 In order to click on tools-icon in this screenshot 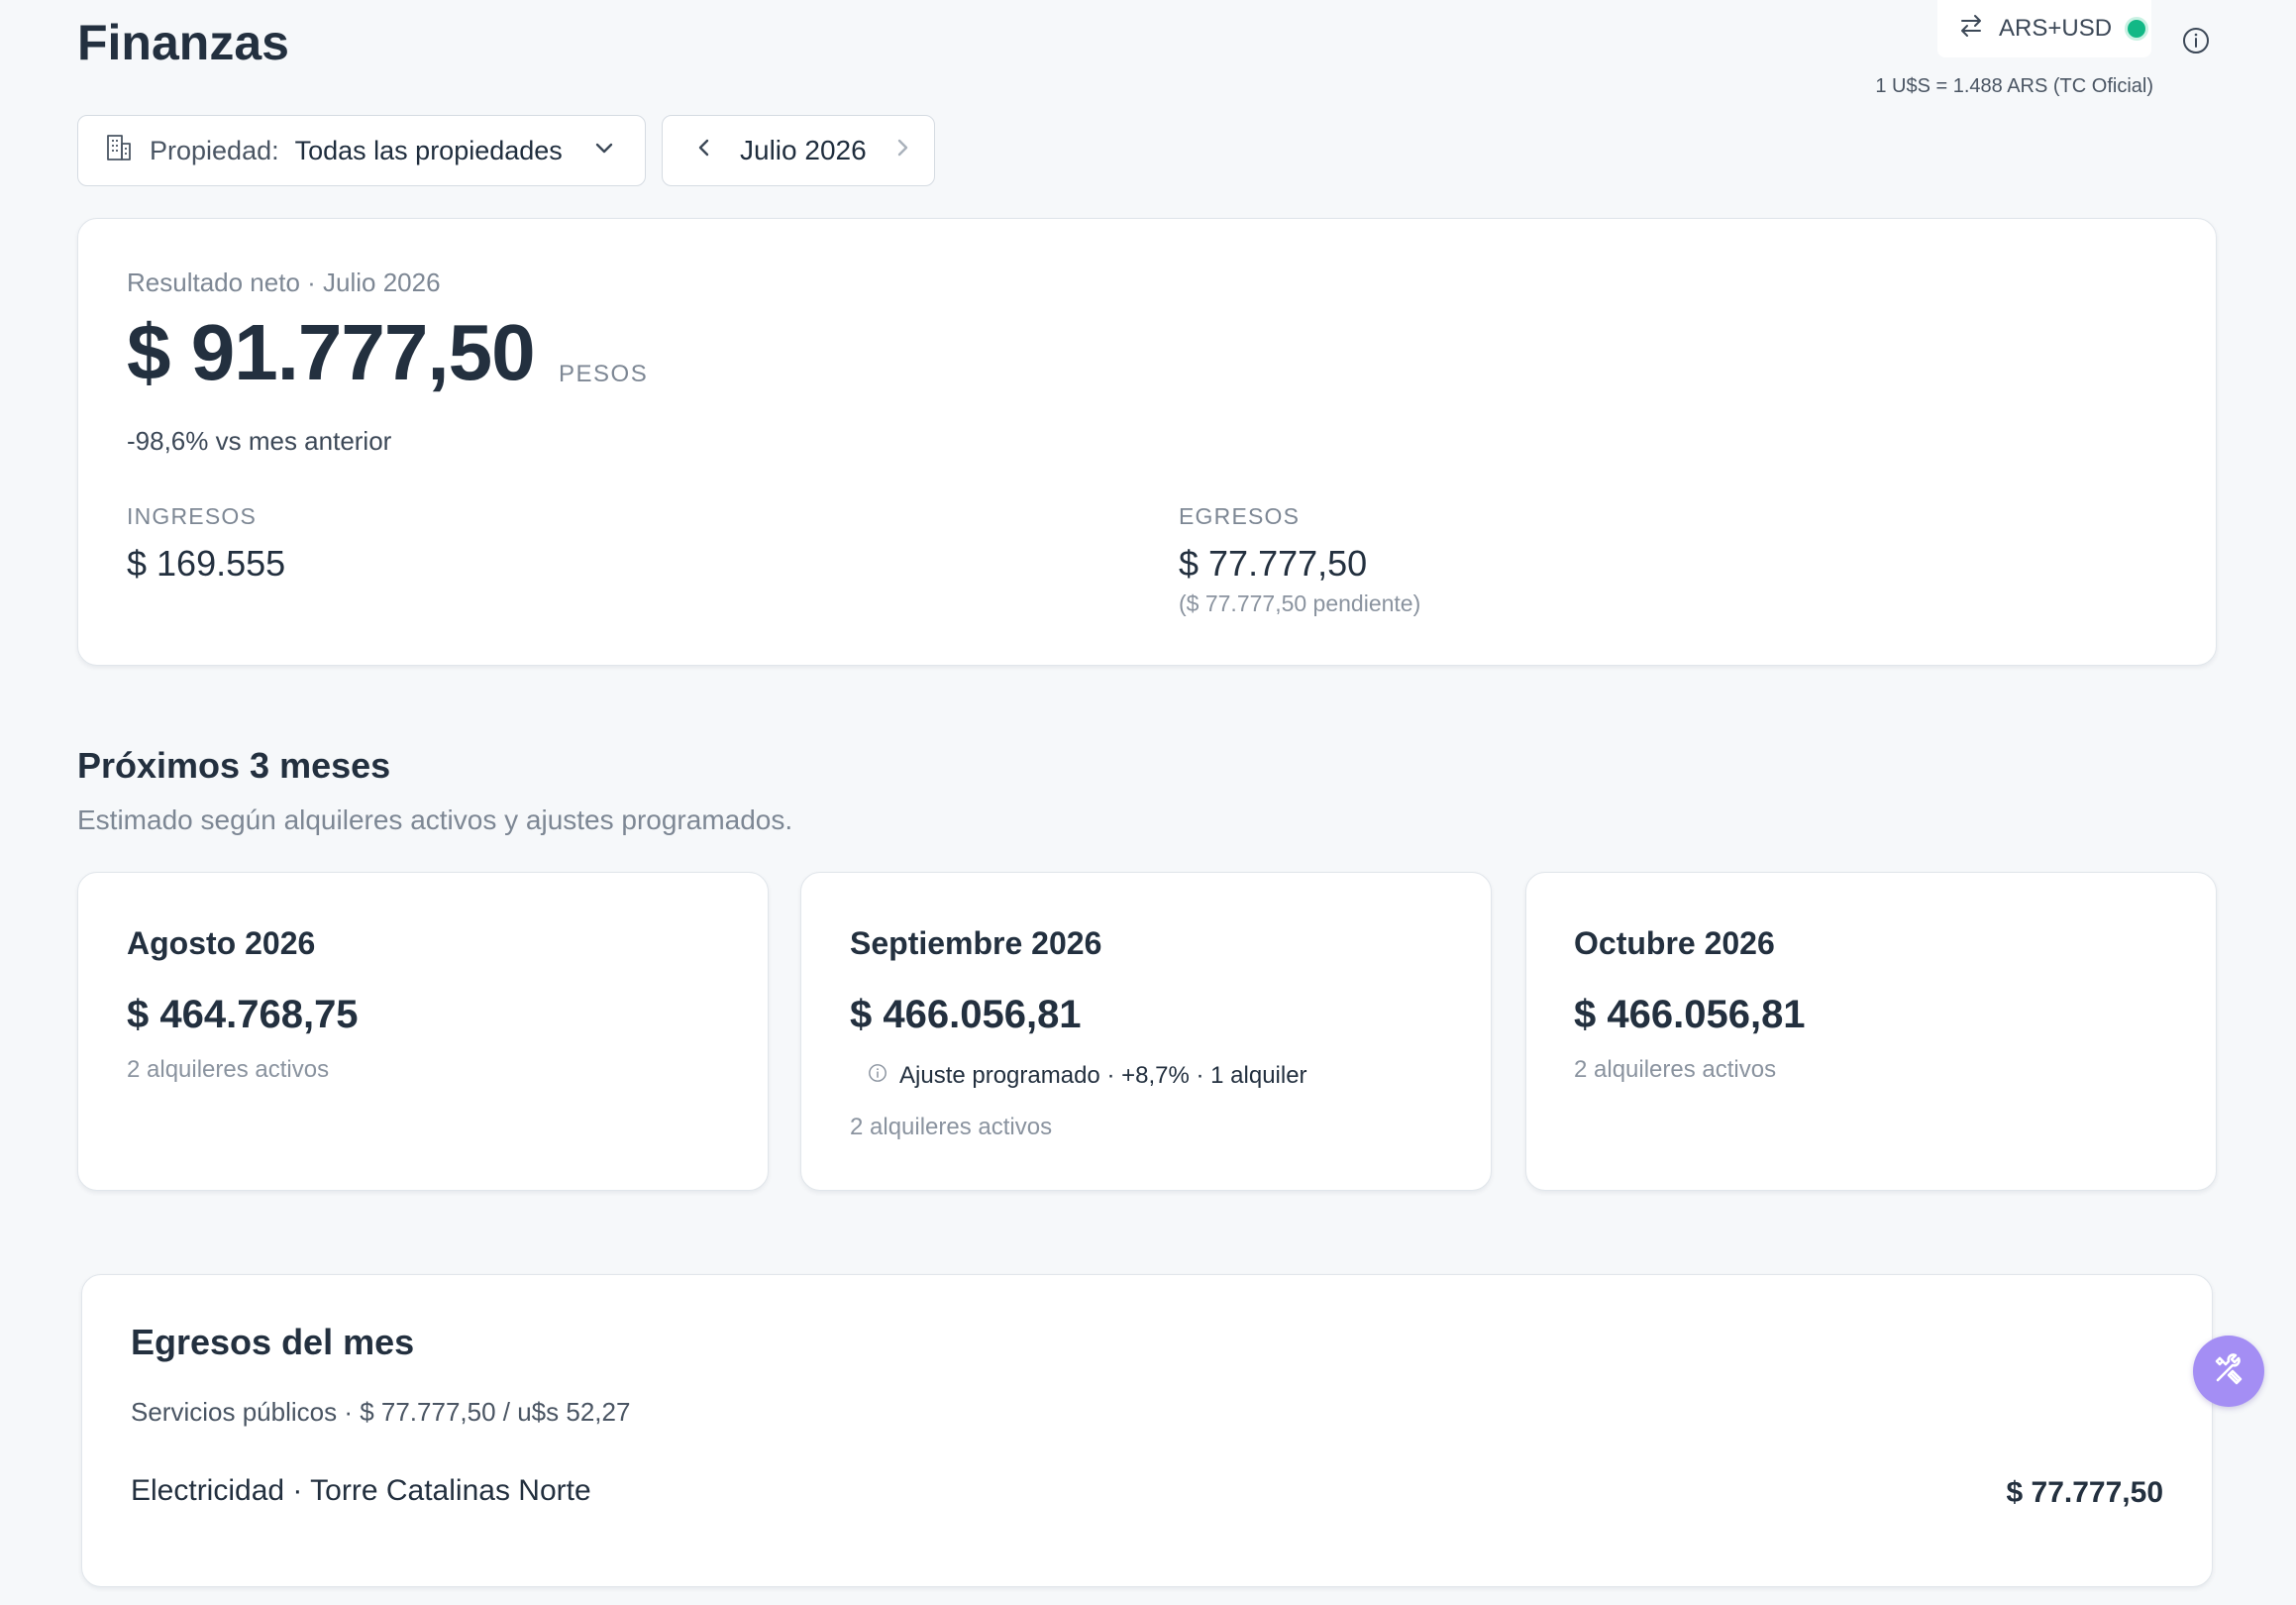, I will do `click(2228, 1371)`.